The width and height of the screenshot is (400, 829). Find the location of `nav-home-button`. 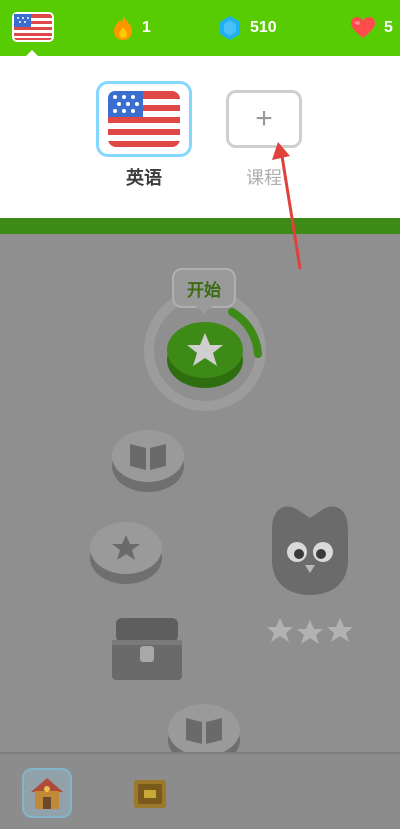

nav-home-button is located at coordinates (47, 793).